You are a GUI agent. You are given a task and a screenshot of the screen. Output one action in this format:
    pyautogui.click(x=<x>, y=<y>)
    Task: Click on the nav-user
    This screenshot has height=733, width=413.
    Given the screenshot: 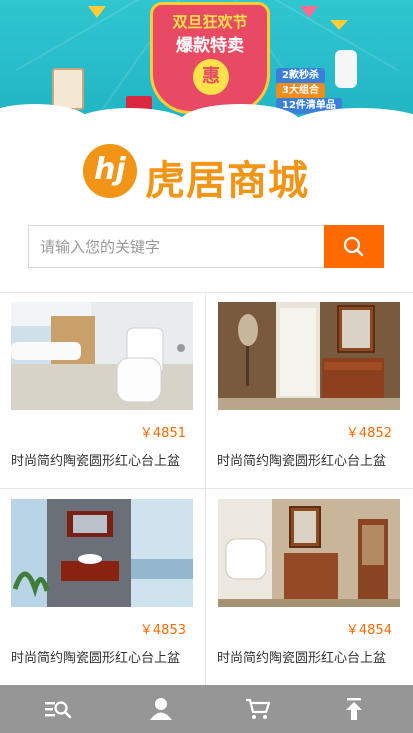 What is the action you would take?
    pyautogui.click(x=160, y=709)
    